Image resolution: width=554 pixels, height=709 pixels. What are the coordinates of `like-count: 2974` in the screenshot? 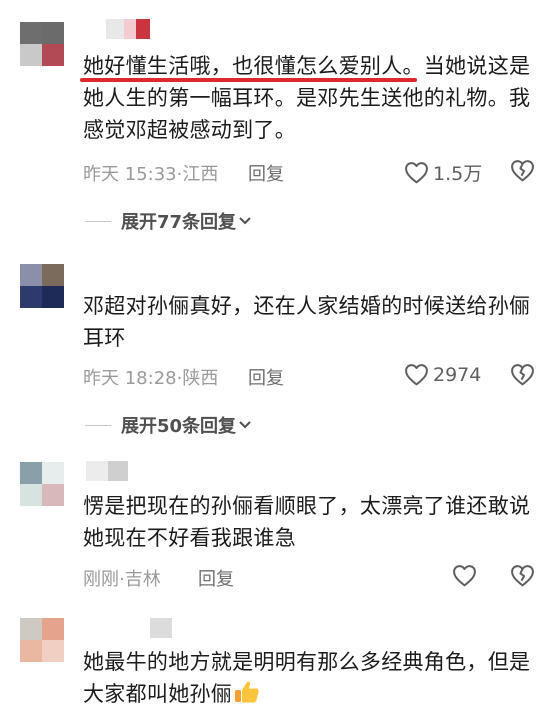 It's located at (457, 374).